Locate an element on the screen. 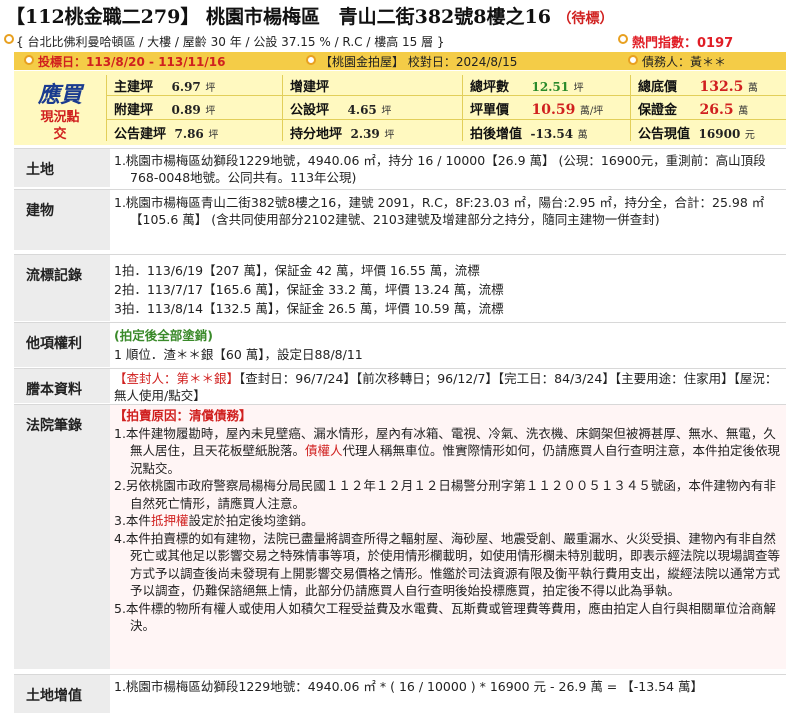 The image size is (800, 714). court-note-3-mortgage: 抵押權 is located at coordinates (169, 520).